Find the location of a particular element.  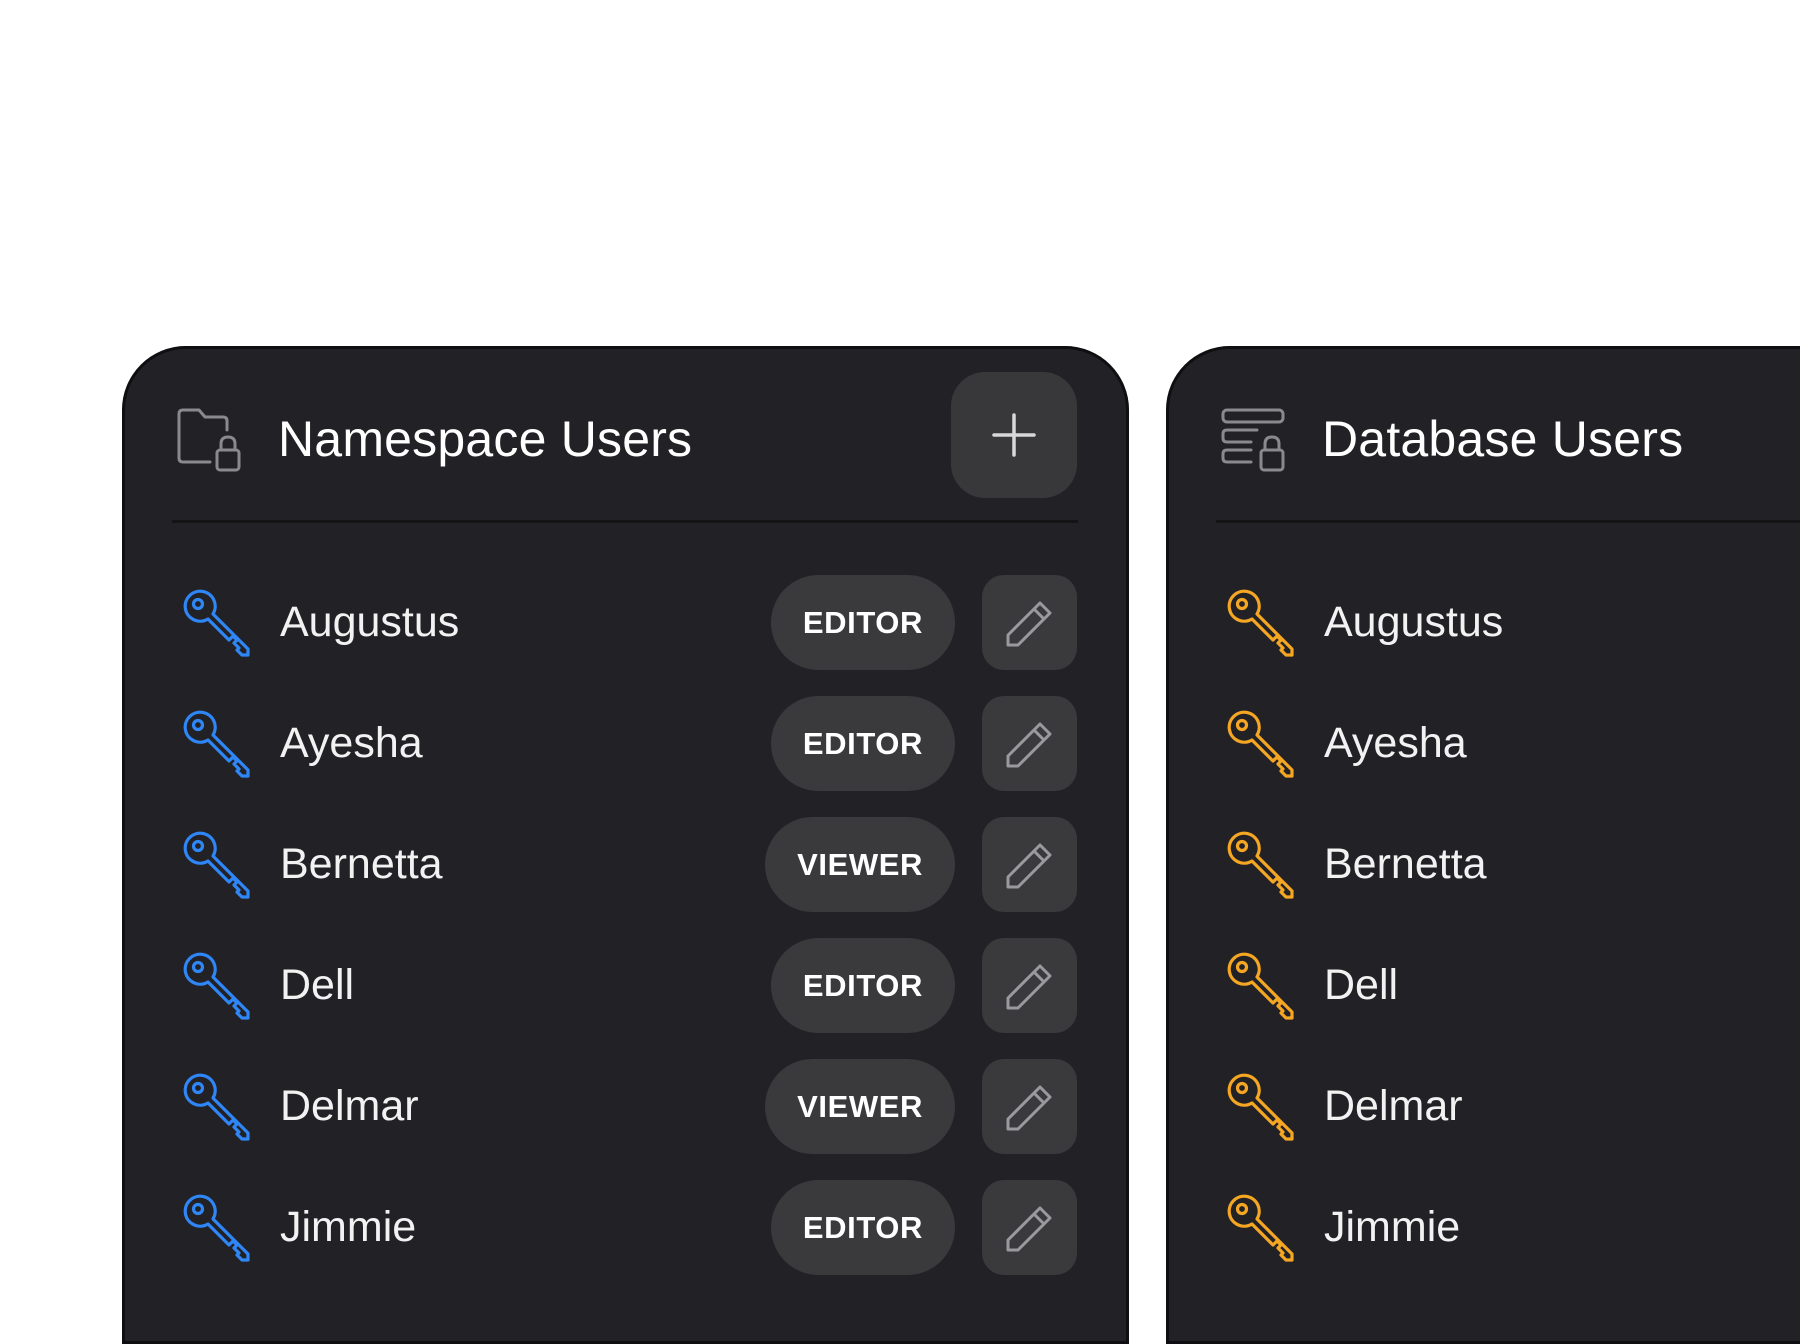

list-item: Augustus is located at coordinates (1483, 633).